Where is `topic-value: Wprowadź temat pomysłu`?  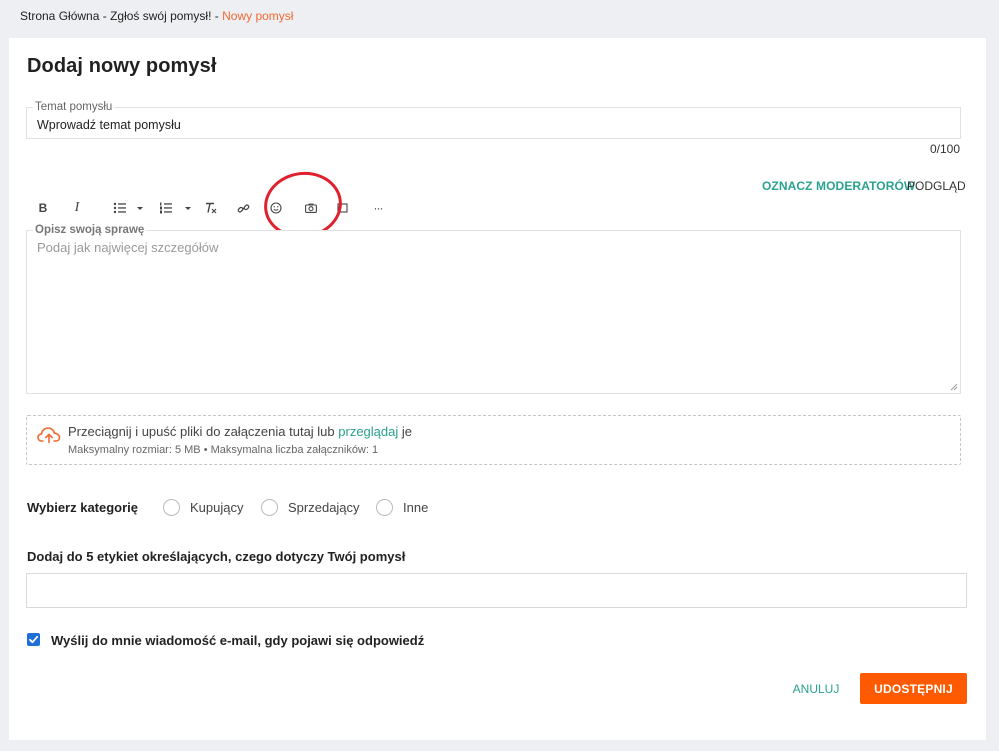
topic-value: Wprowadź temat pomysłu is located at coordinates (109, 125).